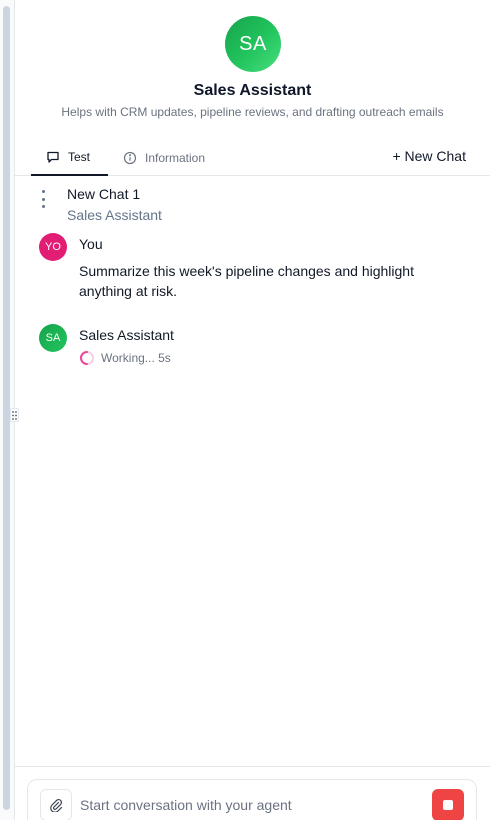 The height and width of the screenshot is (820, 490). What do you see at coordinates (130, 157) in the screenshot?
I see `info-circle-icon` at bounding box center [130, 157].